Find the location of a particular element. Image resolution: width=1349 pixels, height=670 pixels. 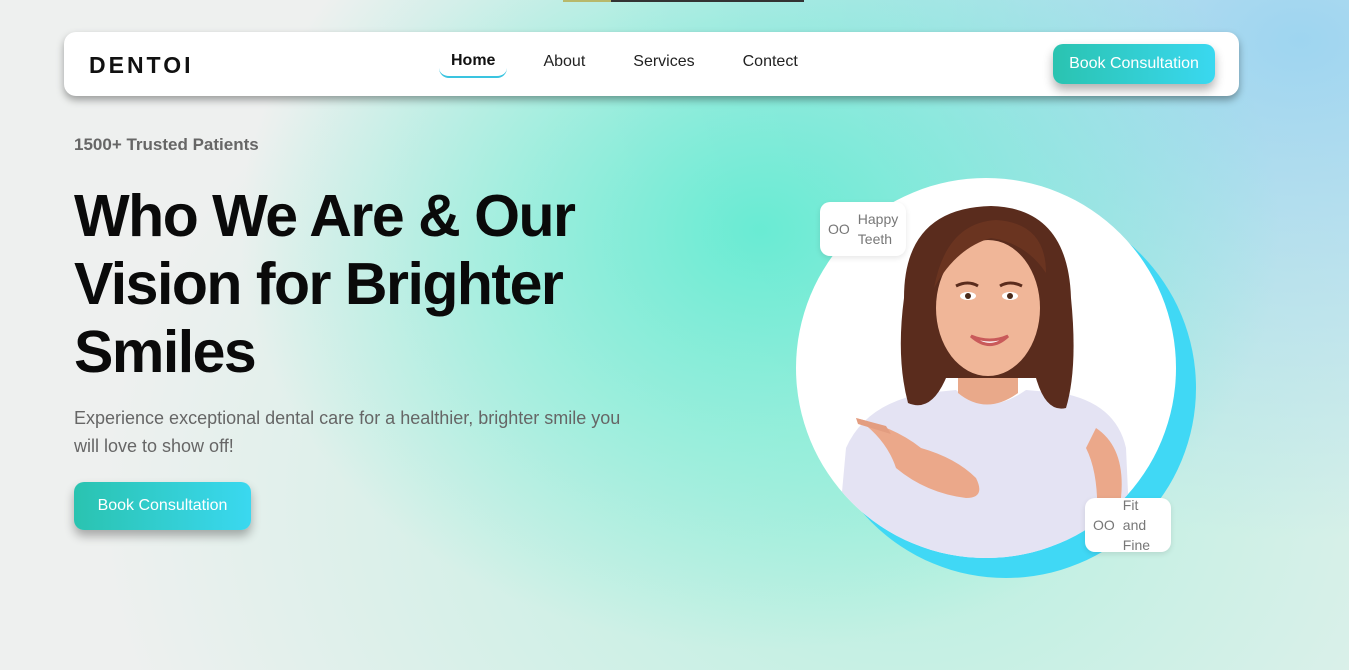

nav-link-home: Home is located at coordinates (473, 65).